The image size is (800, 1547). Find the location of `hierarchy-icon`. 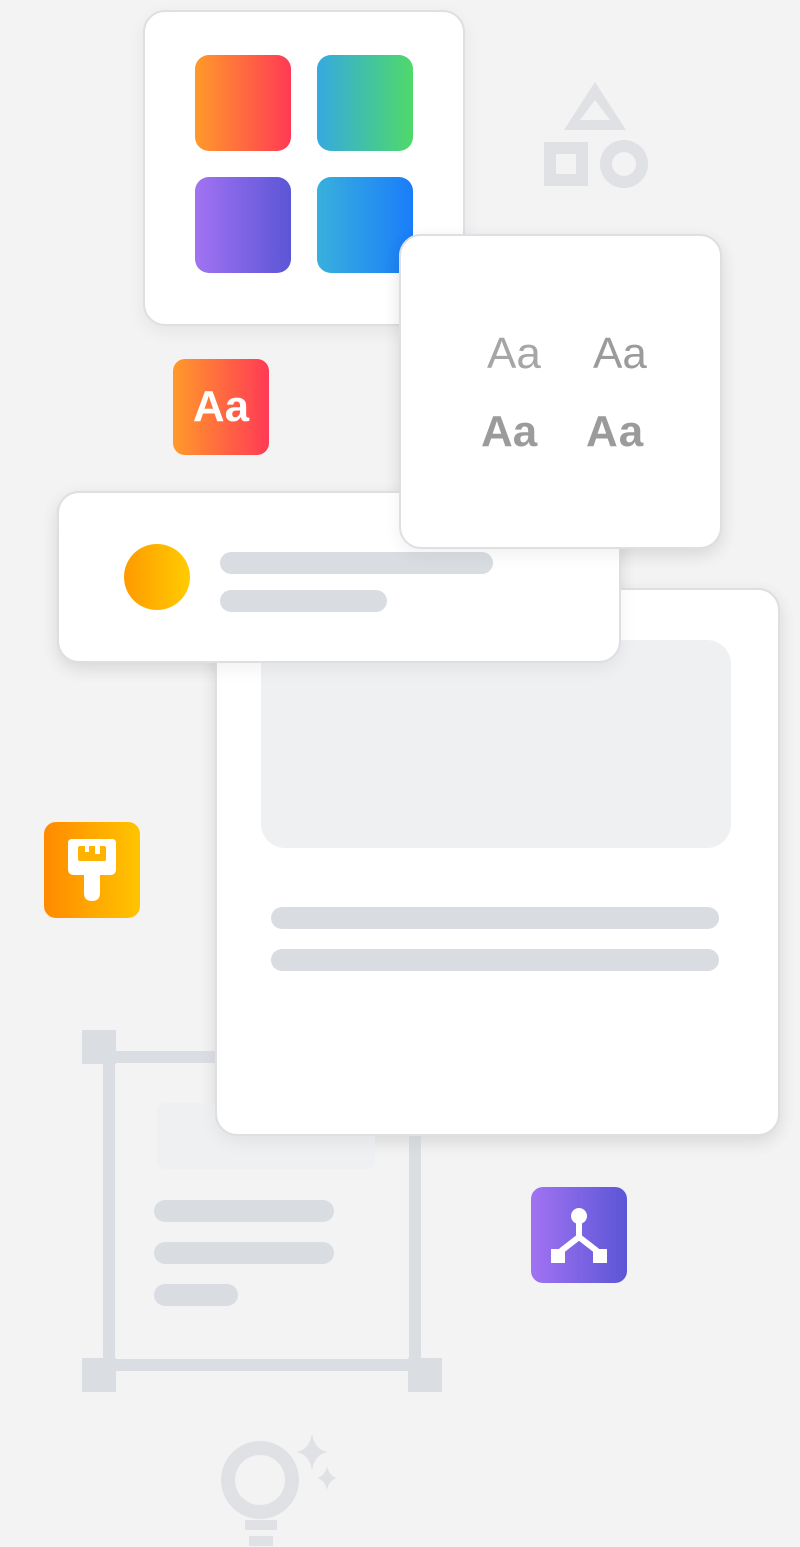

hierarchy-icon is located at coordinates (579, 1235).